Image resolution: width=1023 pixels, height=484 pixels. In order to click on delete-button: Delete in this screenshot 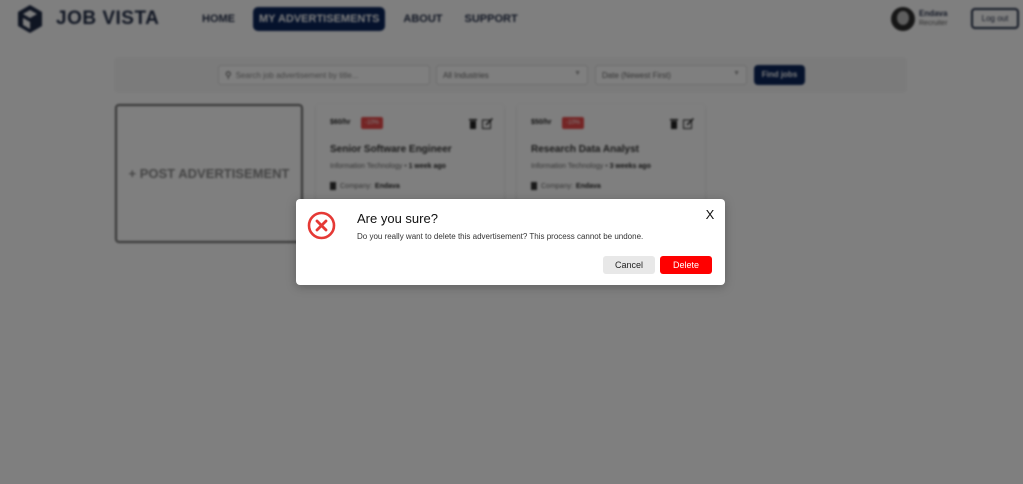, I will do `click(686, 265)`.